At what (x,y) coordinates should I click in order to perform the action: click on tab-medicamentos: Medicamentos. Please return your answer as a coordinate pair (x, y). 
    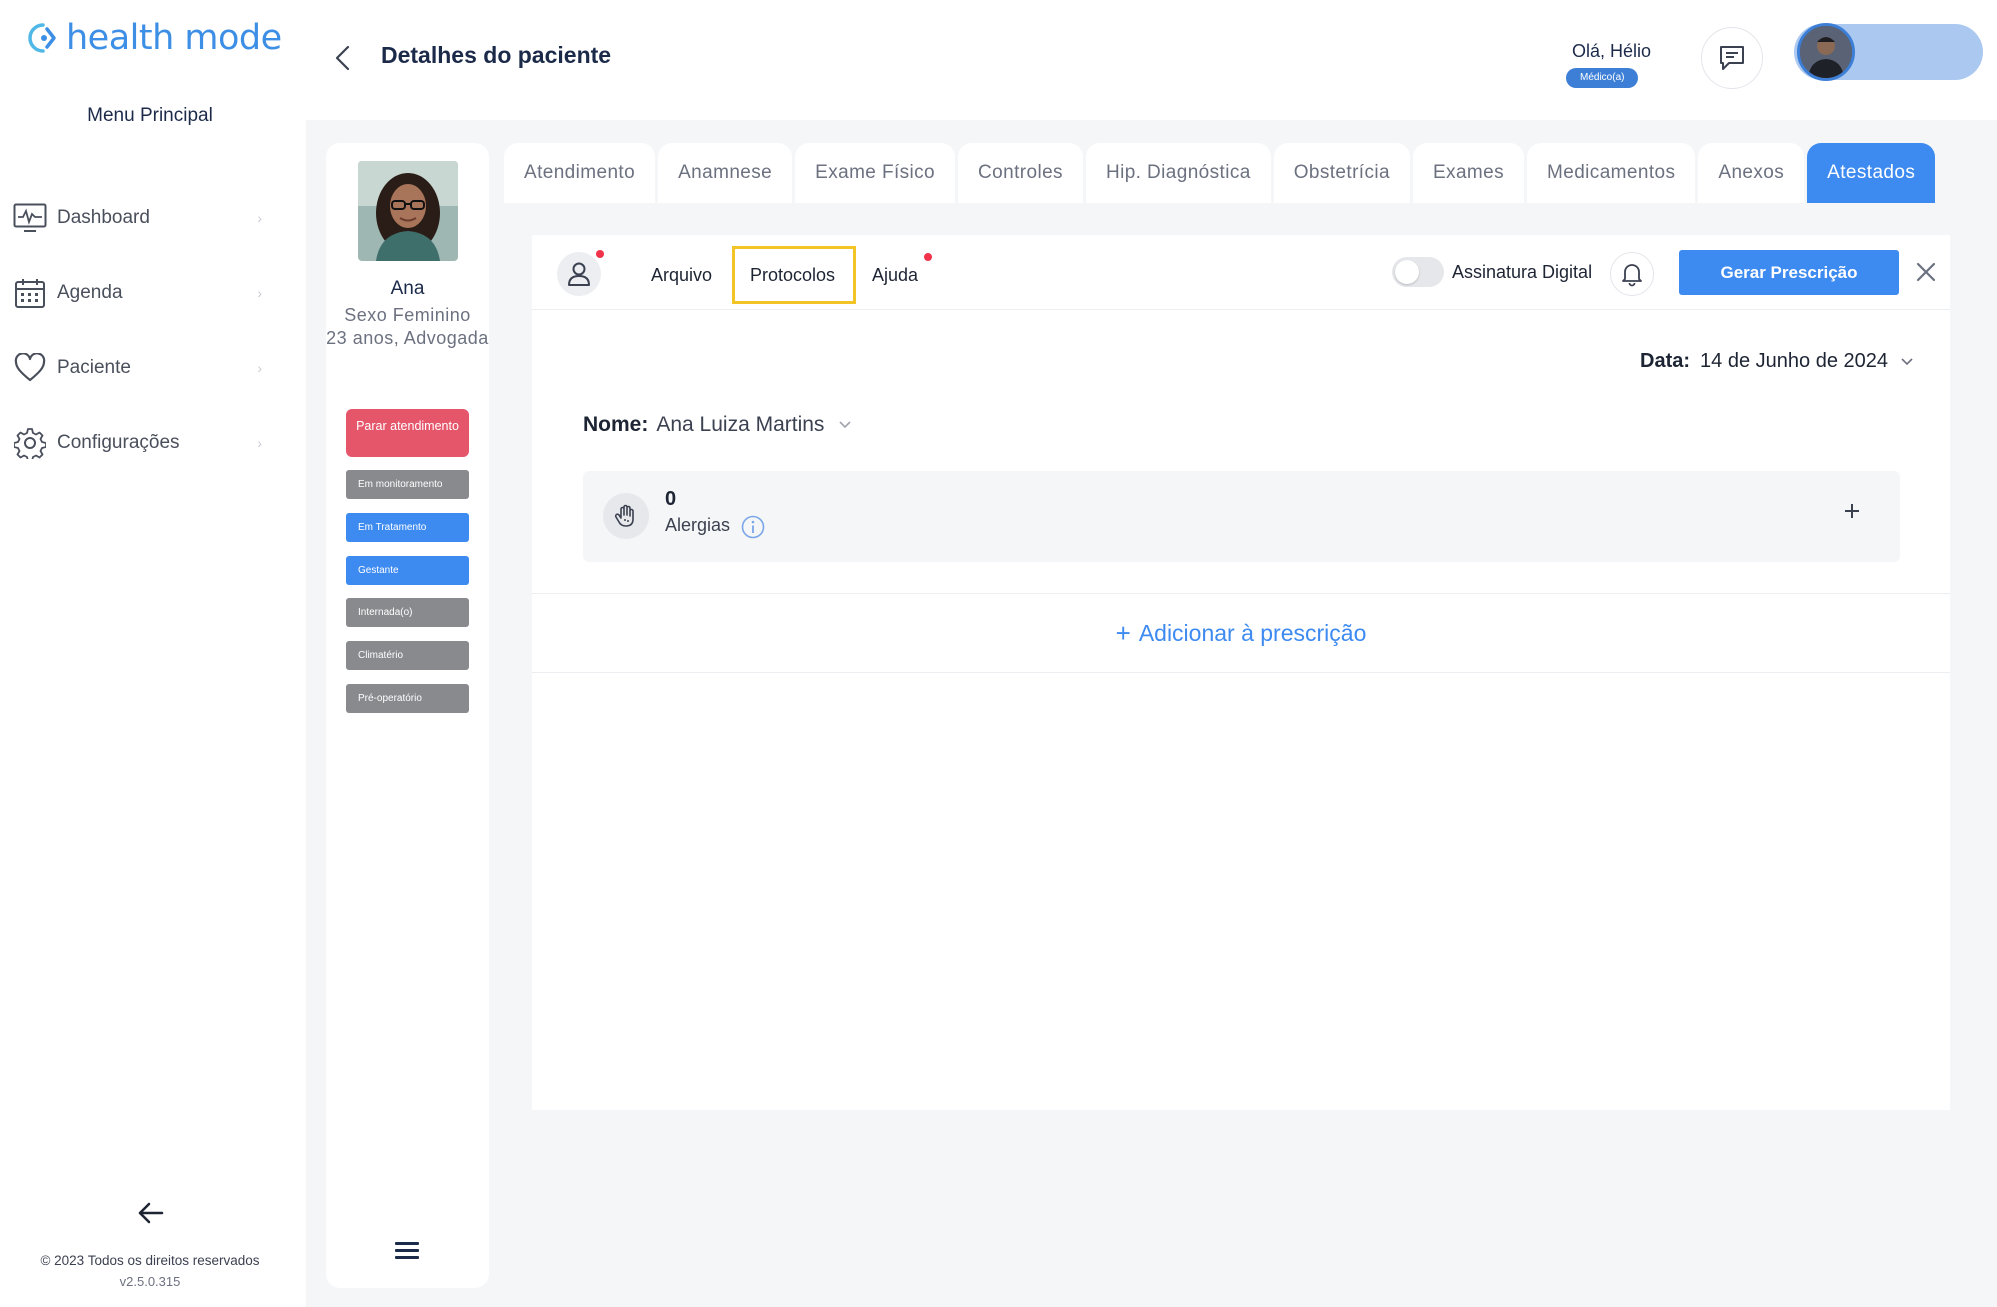
    Looking at the image, I should click on (1611, 173).